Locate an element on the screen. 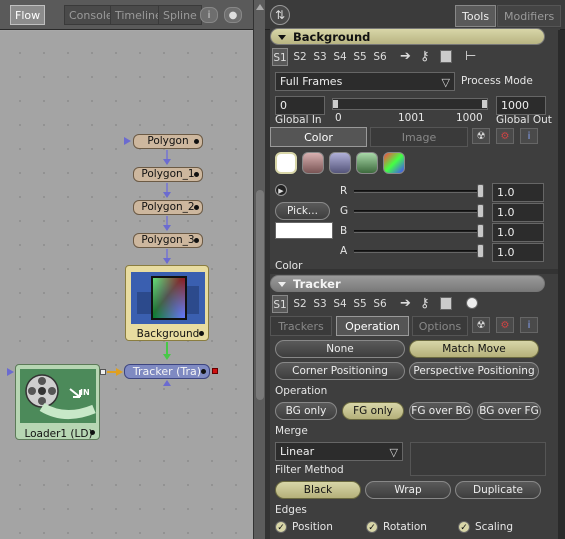  merge-bg-over-fg-button: BG over FG is located at coordinates (509, 411).